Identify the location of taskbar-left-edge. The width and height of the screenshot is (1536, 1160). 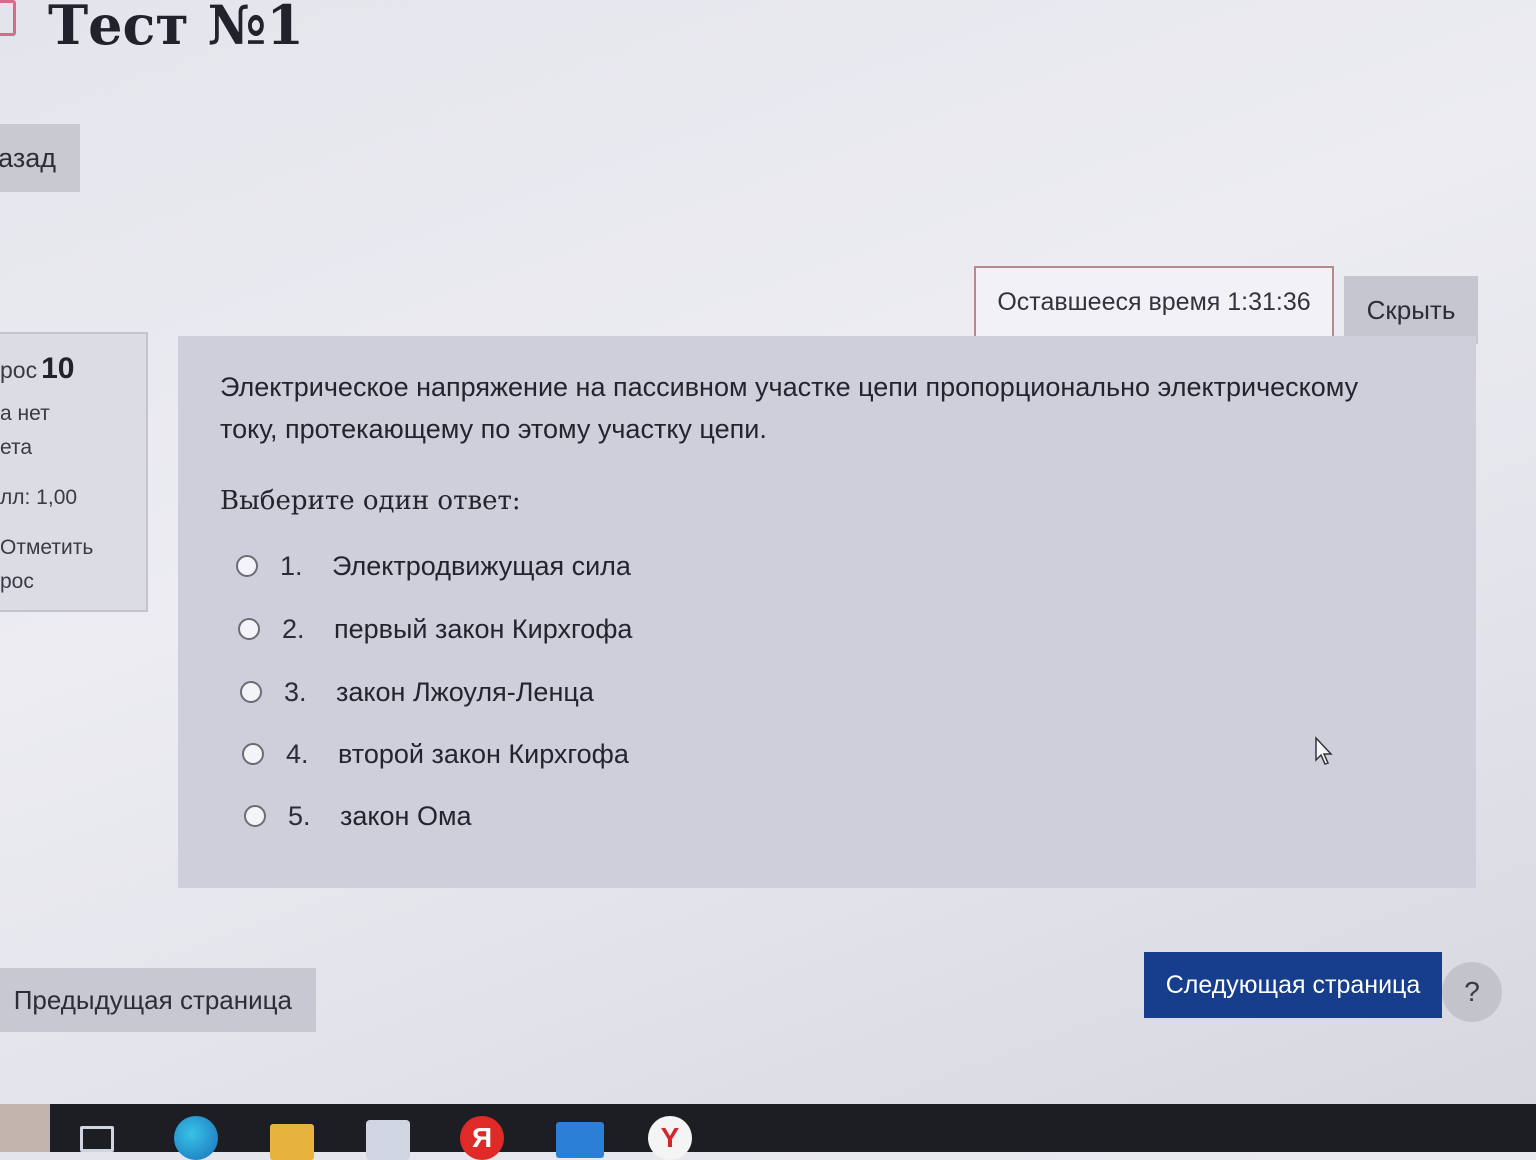
(25, 1128).